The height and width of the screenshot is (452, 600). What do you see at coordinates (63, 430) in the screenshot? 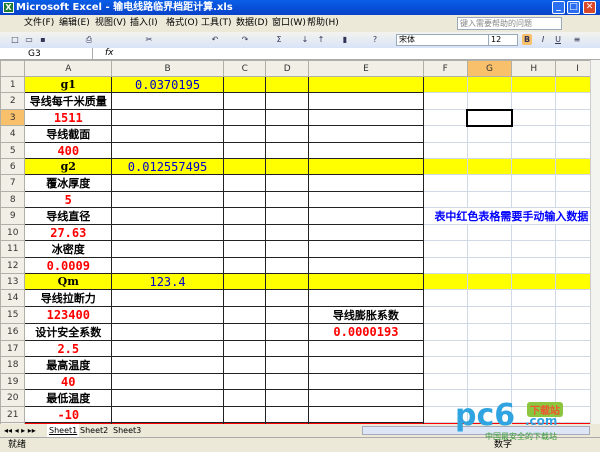
I see `tab-sheet1: Sheet1` at bounding box center [63, 430].